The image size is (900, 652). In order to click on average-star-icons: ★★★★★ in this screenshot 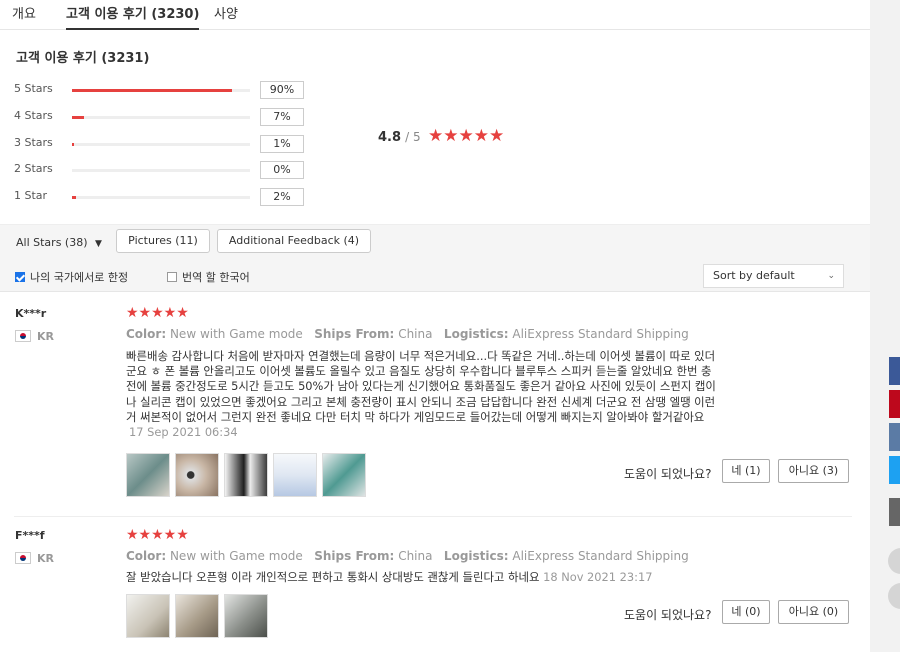, I will do `click(466, 136)`.